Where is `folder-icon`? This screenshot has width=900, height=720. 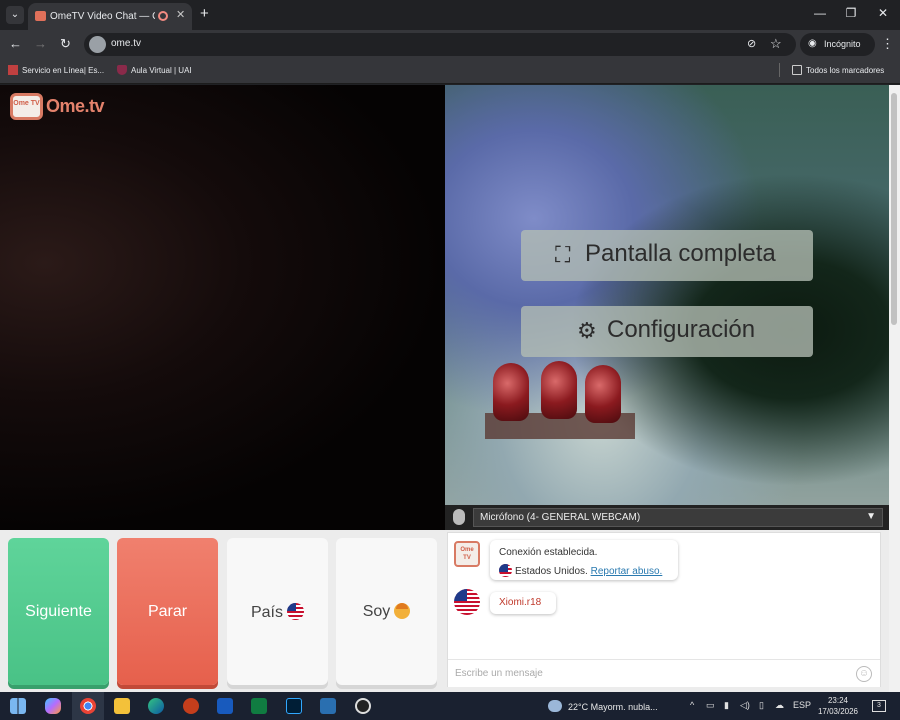 folder-icon is located at coordinates (797, 70).